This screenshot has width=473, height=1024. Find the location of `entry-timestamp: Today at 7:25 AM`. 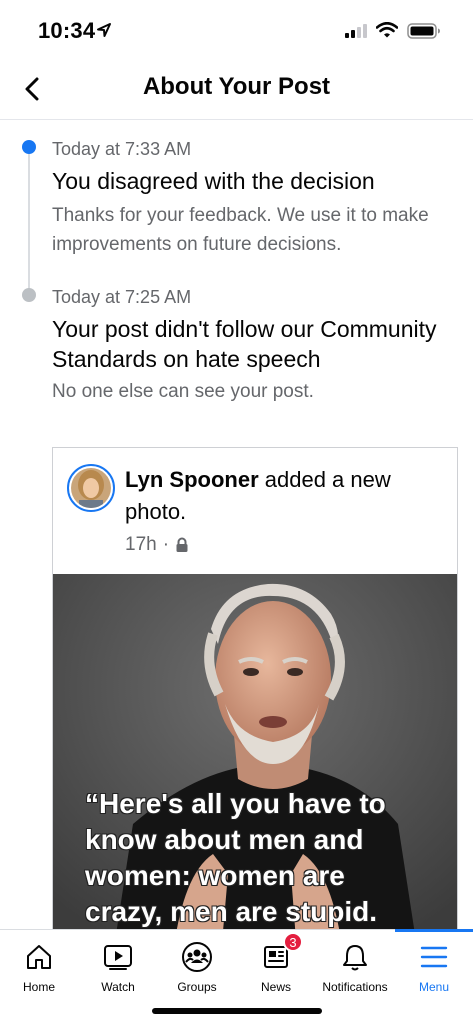

entry-timestamp: Today at 7:25 AM is located at coordinates (122, 297).